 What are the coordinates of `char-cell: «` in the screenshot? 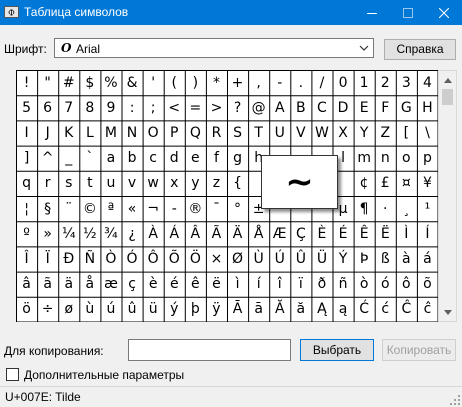 It's located at (132, 209).